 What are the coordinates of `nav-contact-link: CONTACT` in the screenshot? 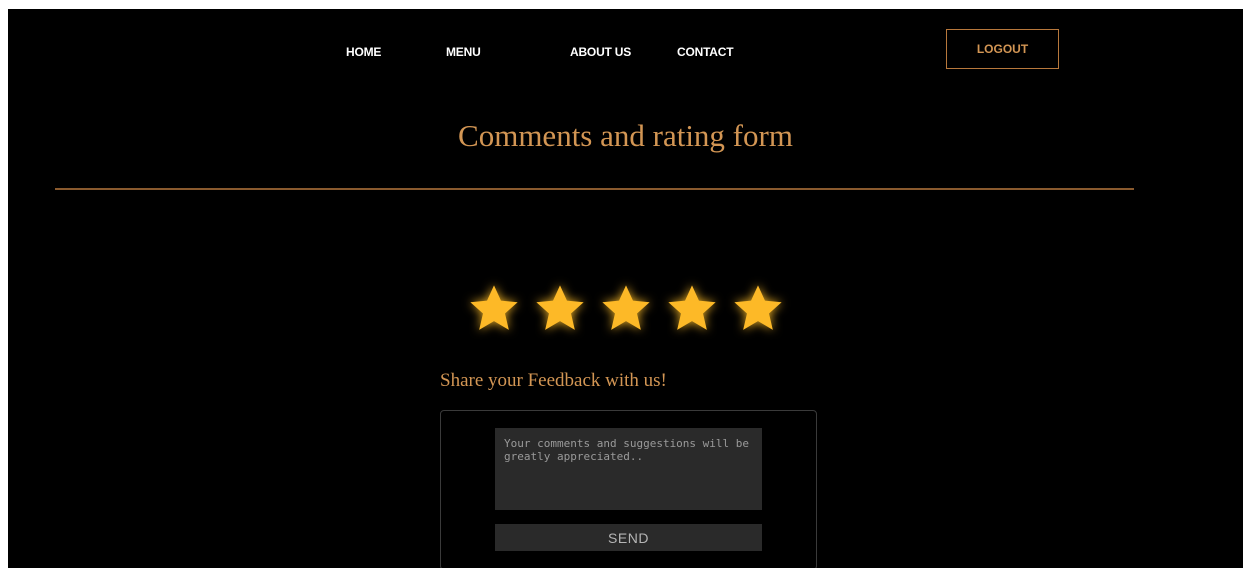 It's located at (705, 52).